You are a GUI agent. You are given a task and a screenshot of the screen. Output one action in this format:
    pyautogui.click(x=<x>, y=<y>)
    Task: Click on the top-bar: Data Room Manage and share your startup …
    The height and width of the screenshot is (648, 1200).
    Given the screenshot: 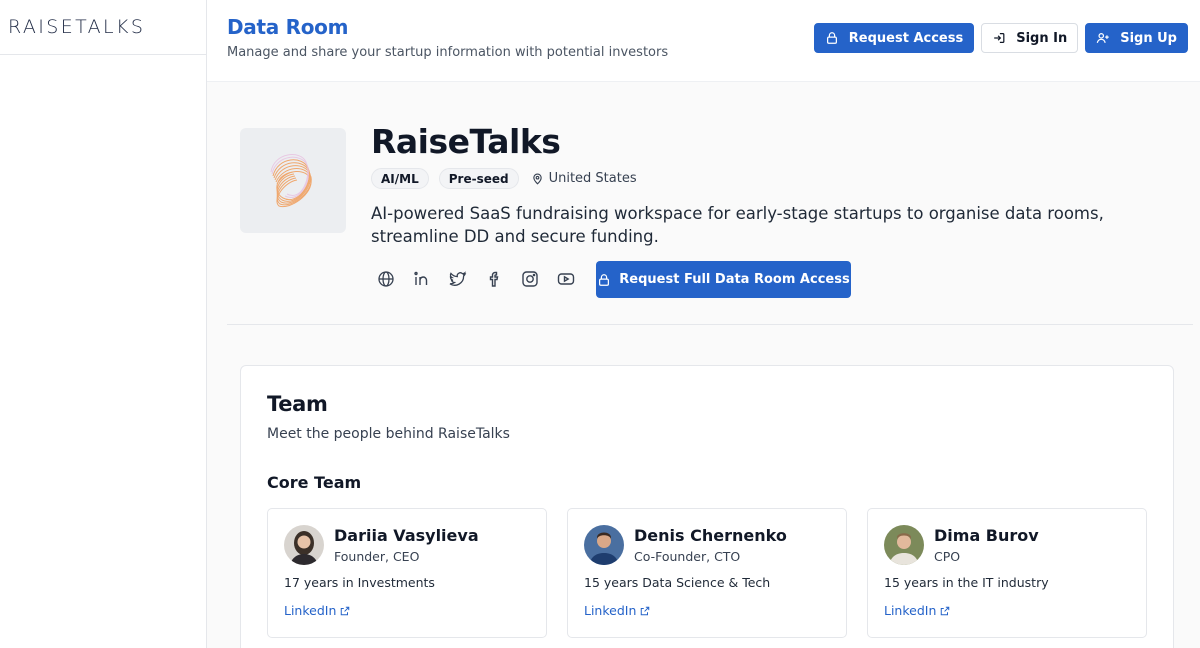 What is the action you would take?
    pyautogui.click(x=703, y=41)
    